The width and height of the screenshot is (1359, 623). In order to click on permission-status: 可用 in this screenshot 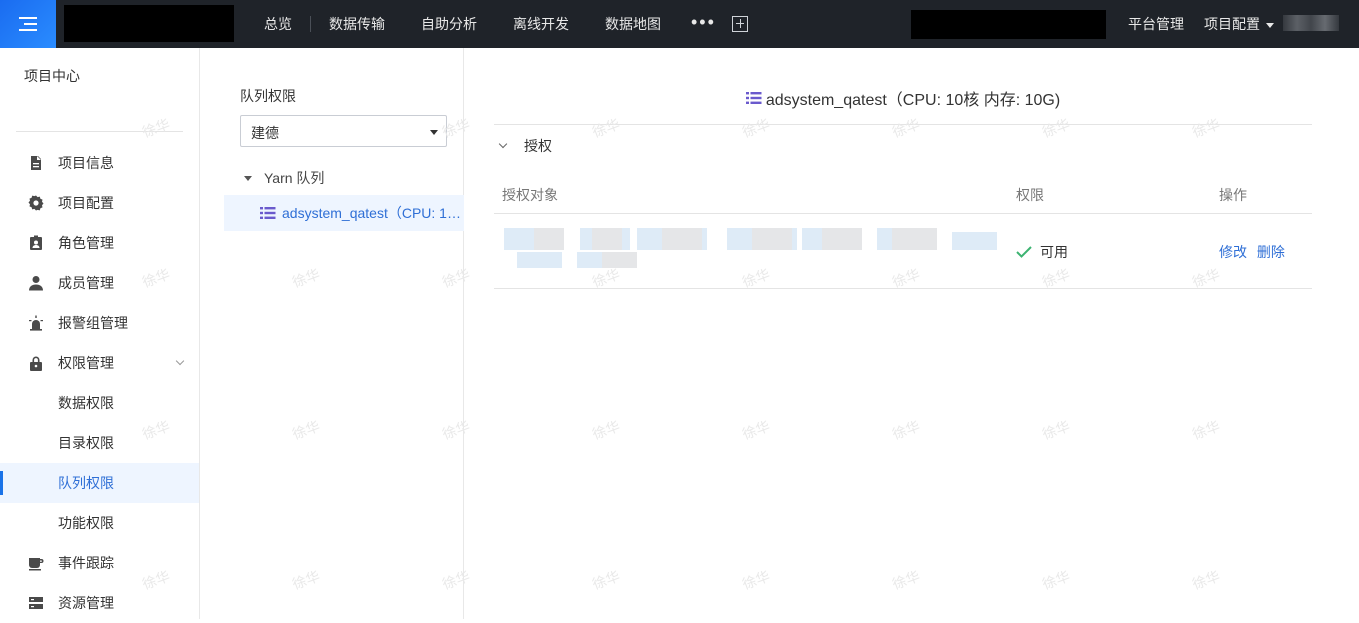, I will do `click(1042, 252)`.